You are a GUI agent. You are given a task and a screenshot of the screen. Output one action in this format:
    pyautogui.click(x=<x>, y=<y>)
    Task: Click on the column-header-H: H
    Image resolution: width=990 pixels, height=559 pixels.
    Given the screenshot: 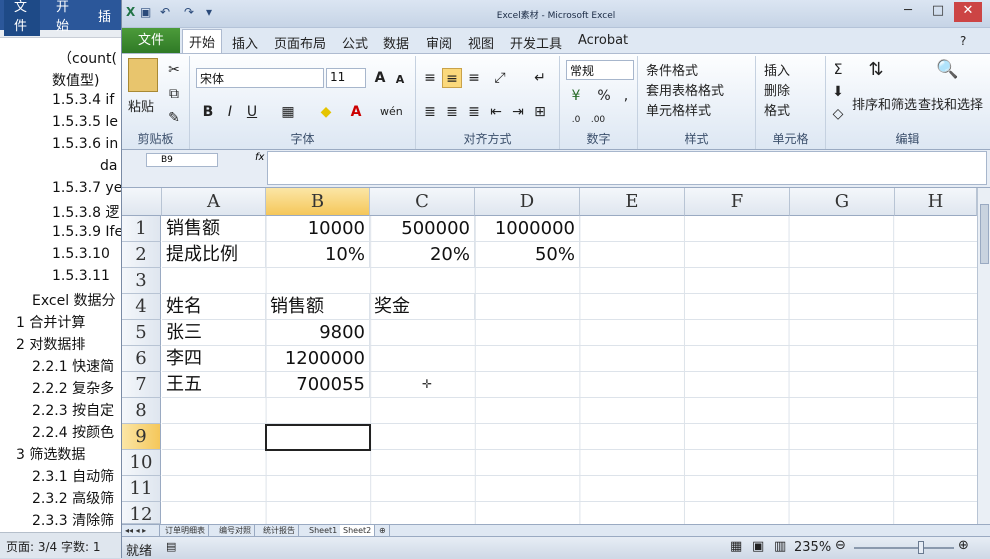 What is the action you would take?
    pyautogui.click(x=936, y=202)
    